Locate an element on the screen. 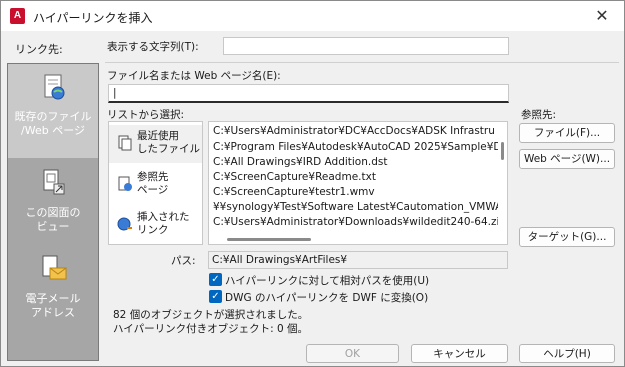 The width and height of the screenshot is (625, 367). tab-label: したファイル is located at coordinates (168, 149).